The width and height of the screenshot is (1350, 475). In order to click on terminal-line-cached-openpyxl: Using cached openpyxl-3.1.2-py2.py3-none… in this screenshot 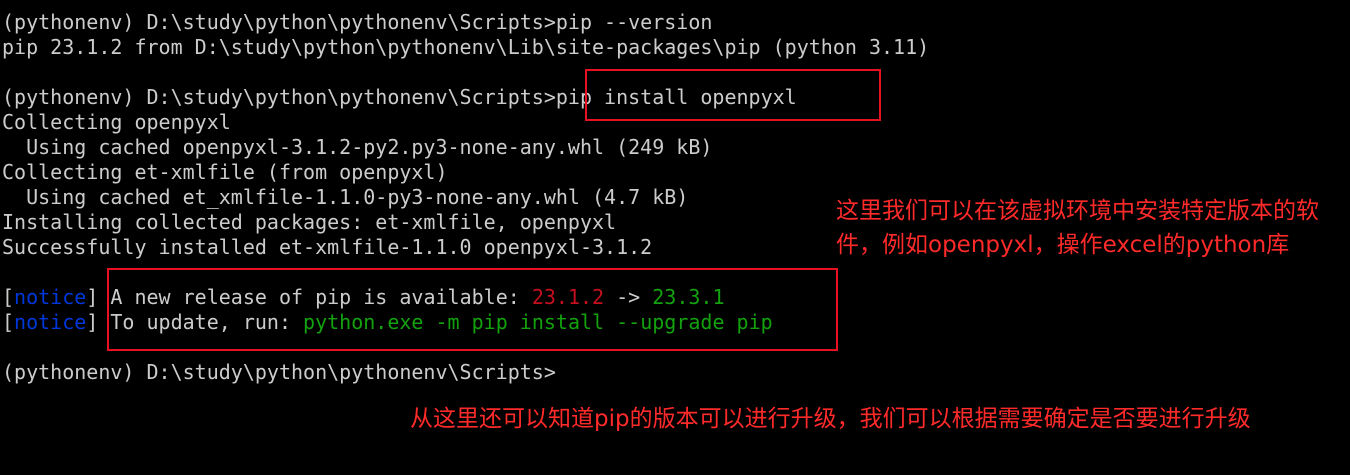, I will do `click(357, 147)`.